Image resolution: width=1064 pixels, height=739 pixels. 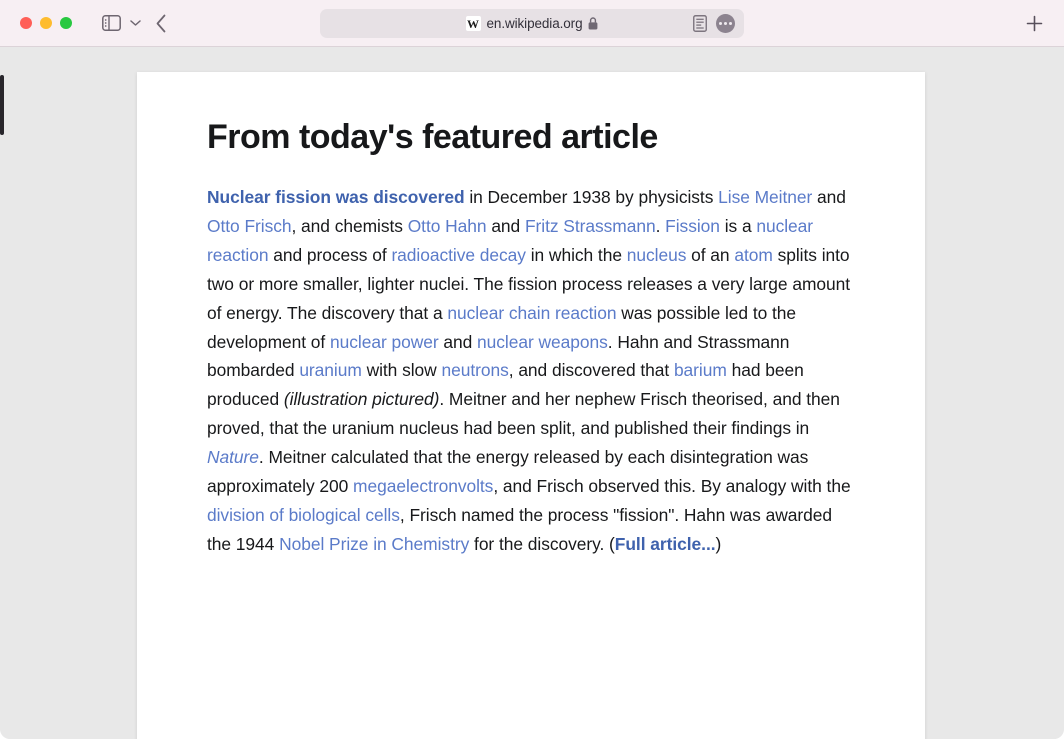 What do you see at coordinates (1034, 23) in the screenshot?
I see `new-tab-button` at bounding box center [1034, 23].